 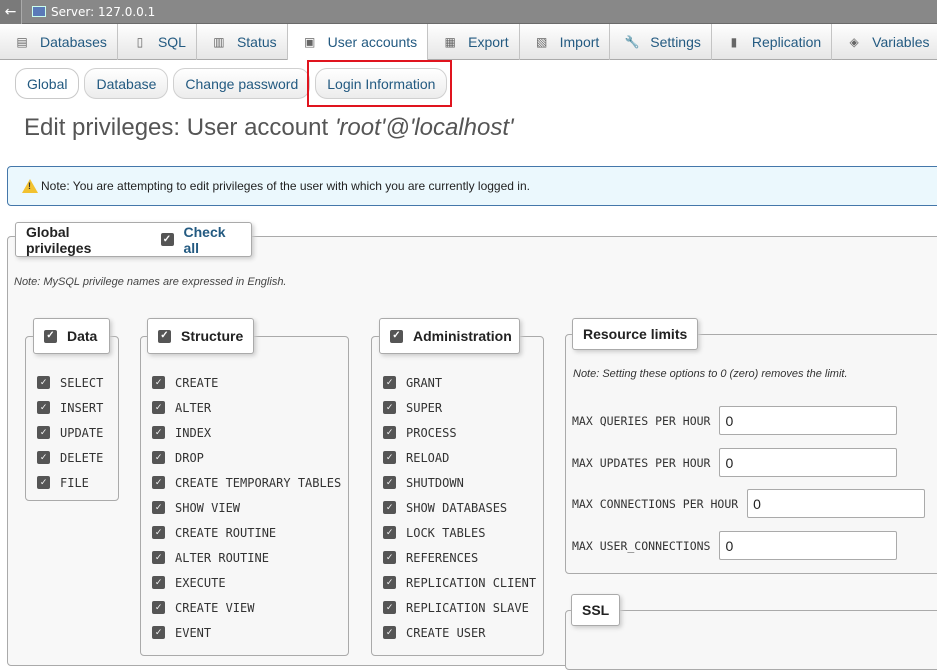 I want to click on structure-legend: ✓ Structure, so click(x=200, y=336).